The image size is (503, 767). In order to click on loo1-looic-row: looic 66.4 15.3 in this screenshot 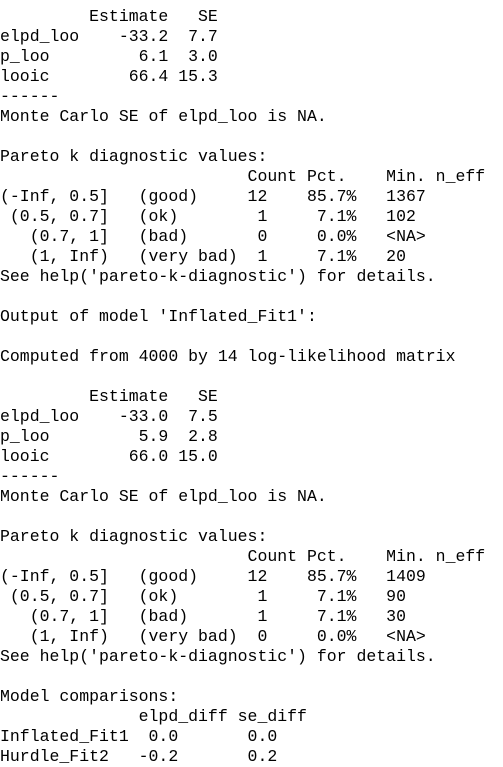, I will do `click(109, 76)`.